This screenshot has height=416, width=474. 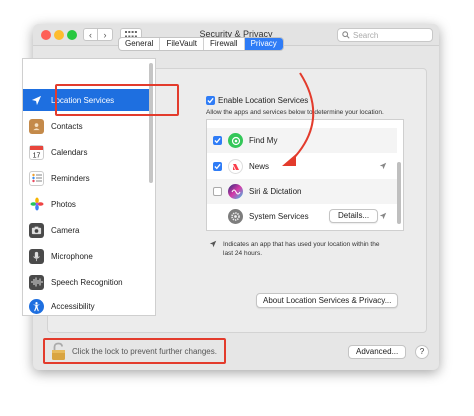 I want to click on app-name: News, so click(x=259, y=166).